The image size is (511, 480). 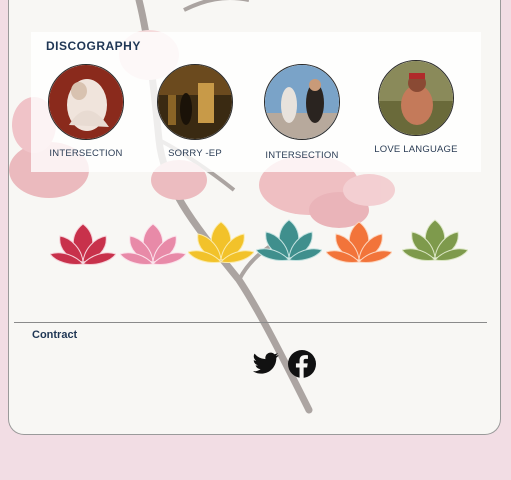 What do you see at coordinates (54, 335) in the screenshot?
I see `contract-link: Contract` at bounding box center [54, 335].